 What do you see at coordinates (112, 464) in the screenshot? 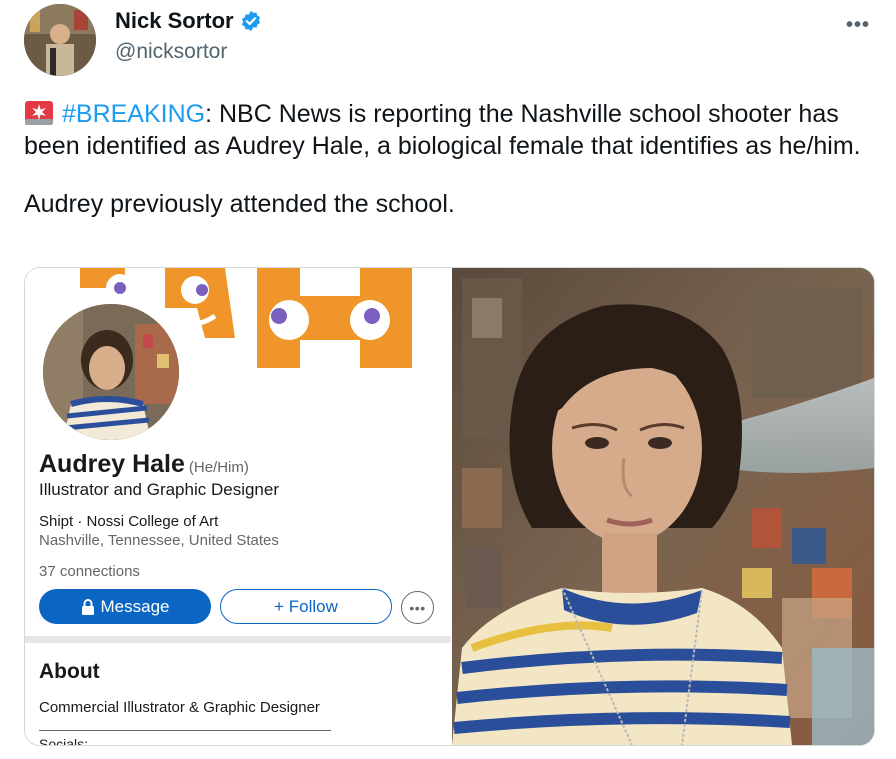
I see `profile-name-text: Audrey Hale` at bounding box center [112, 464].